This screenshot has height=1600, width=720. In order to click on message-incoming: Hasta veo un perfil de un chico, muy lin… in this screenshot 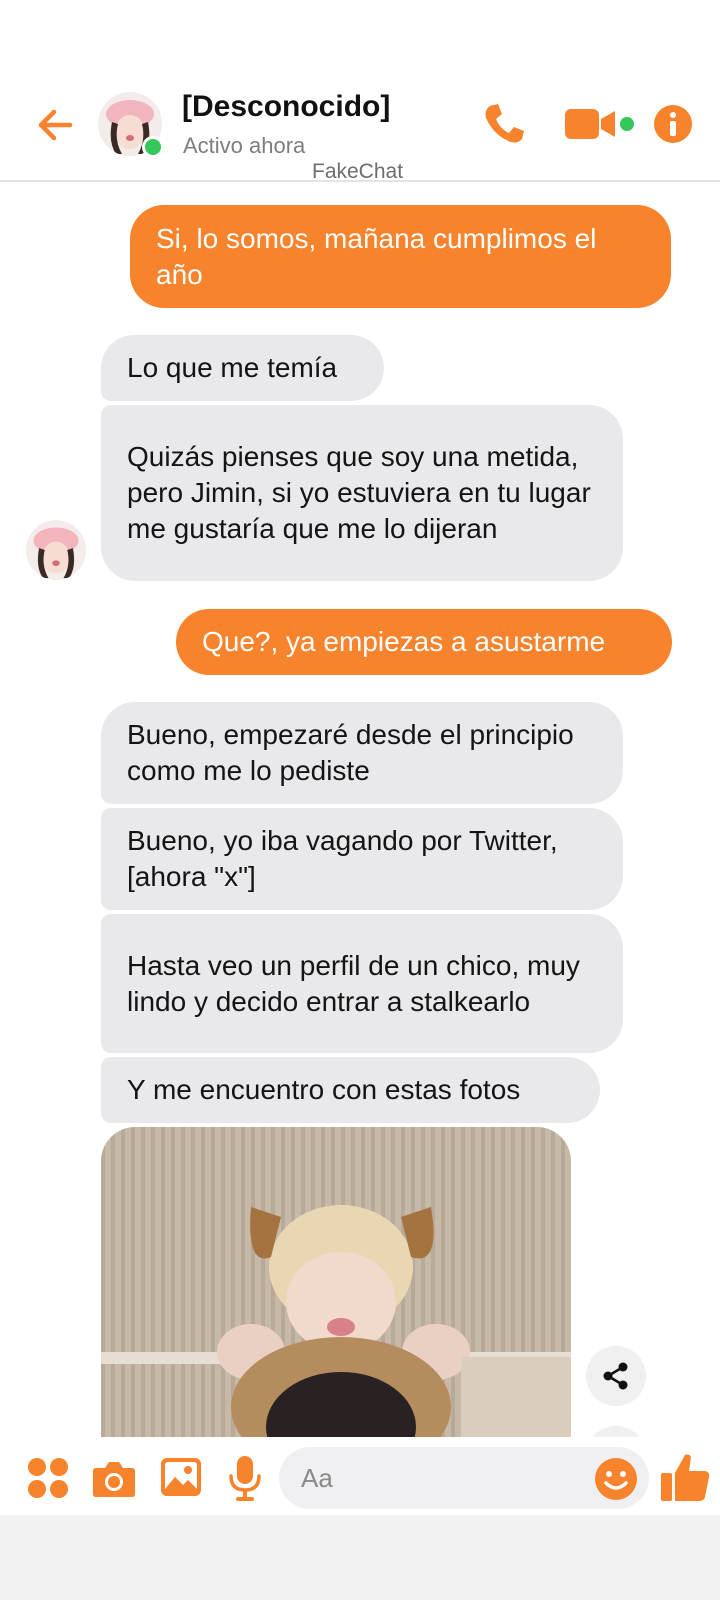, I will do `click(362, 983)`.